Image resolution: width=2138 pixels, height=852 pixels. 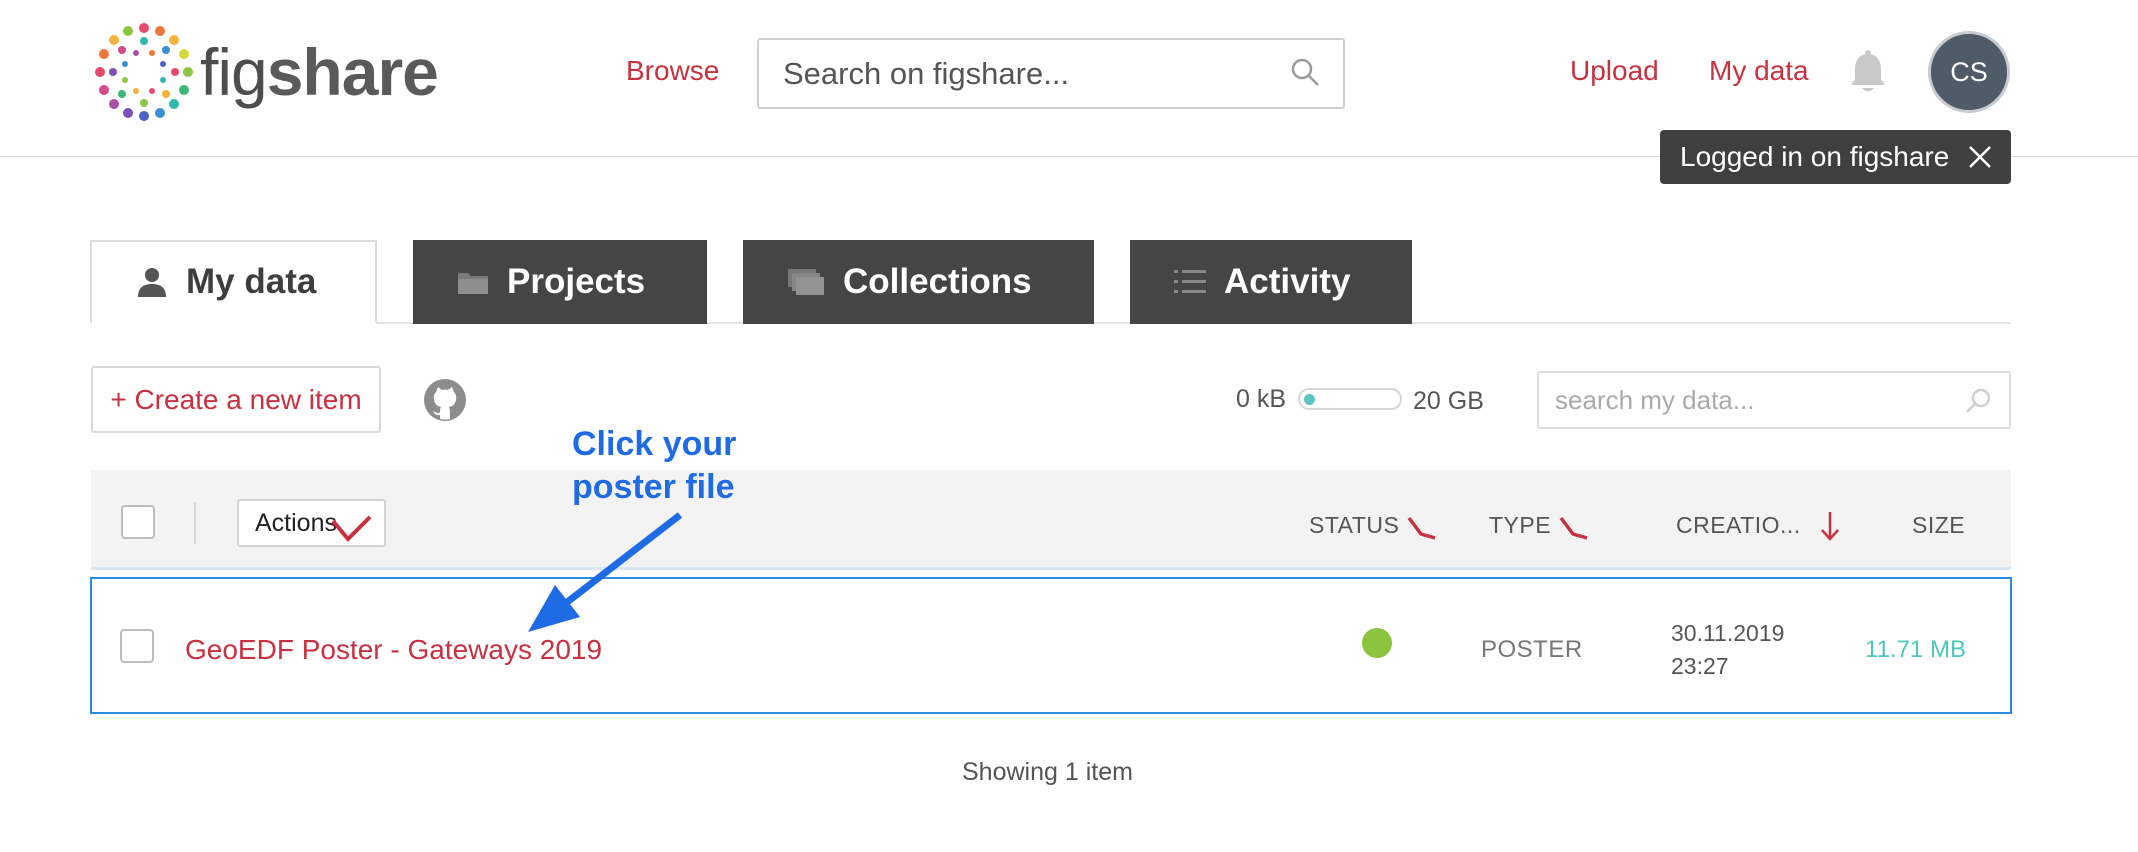 I want to click on browse-link: Browse, so click(x=672, y=71).